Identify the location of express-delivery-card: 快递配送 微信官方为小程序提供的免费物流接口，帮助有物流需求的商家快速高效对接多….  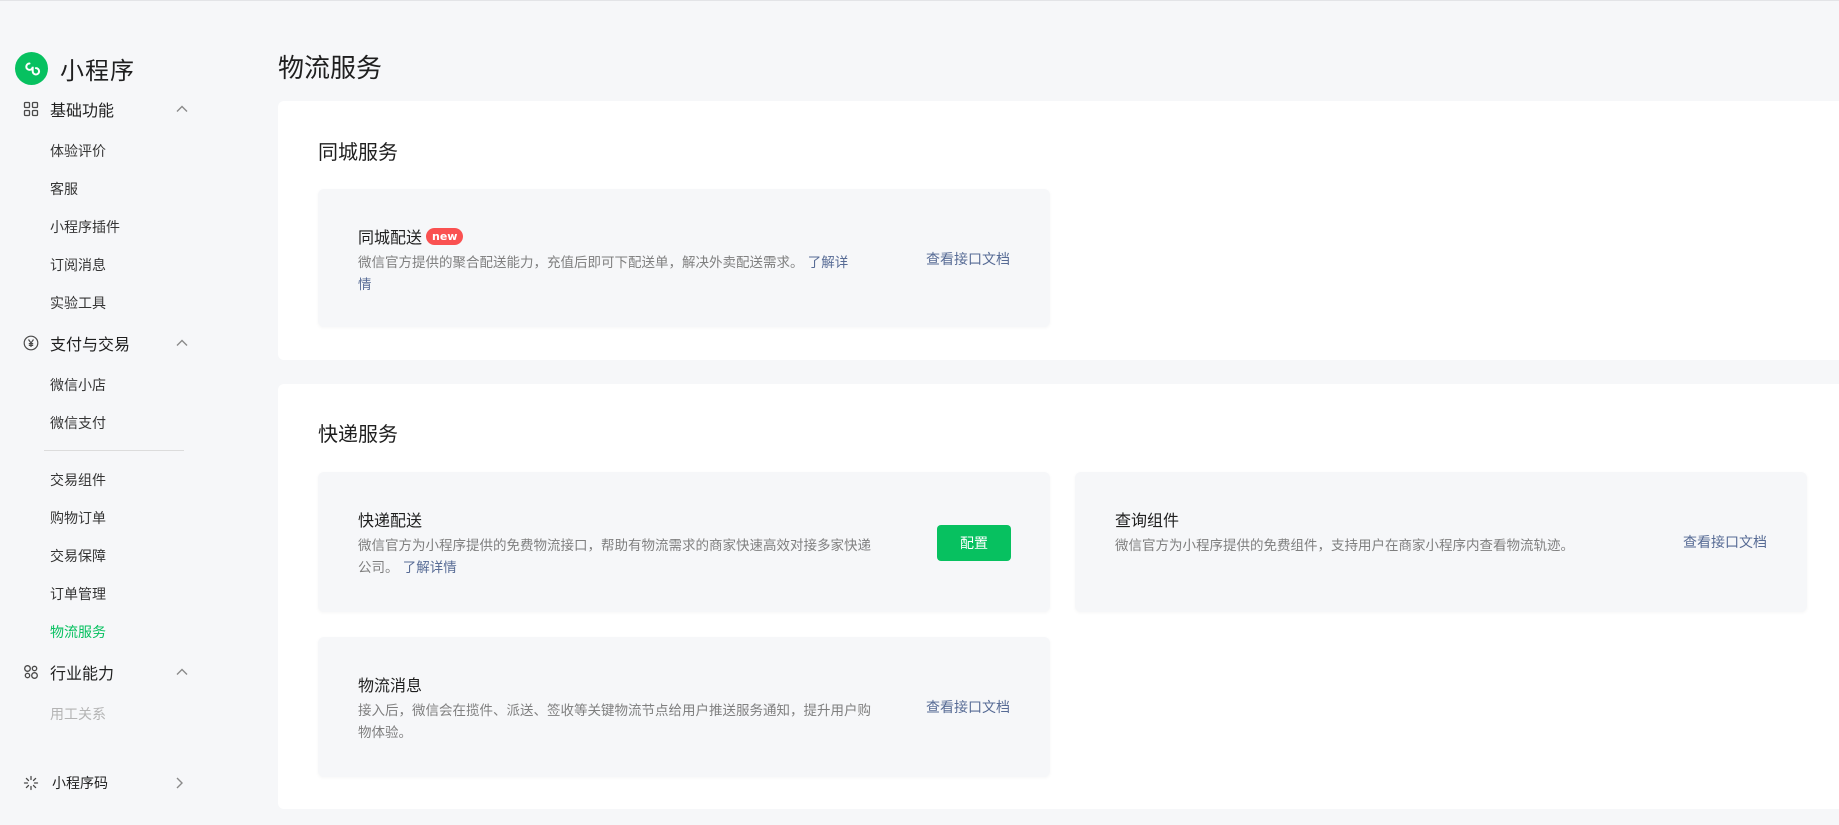
(684, 542).